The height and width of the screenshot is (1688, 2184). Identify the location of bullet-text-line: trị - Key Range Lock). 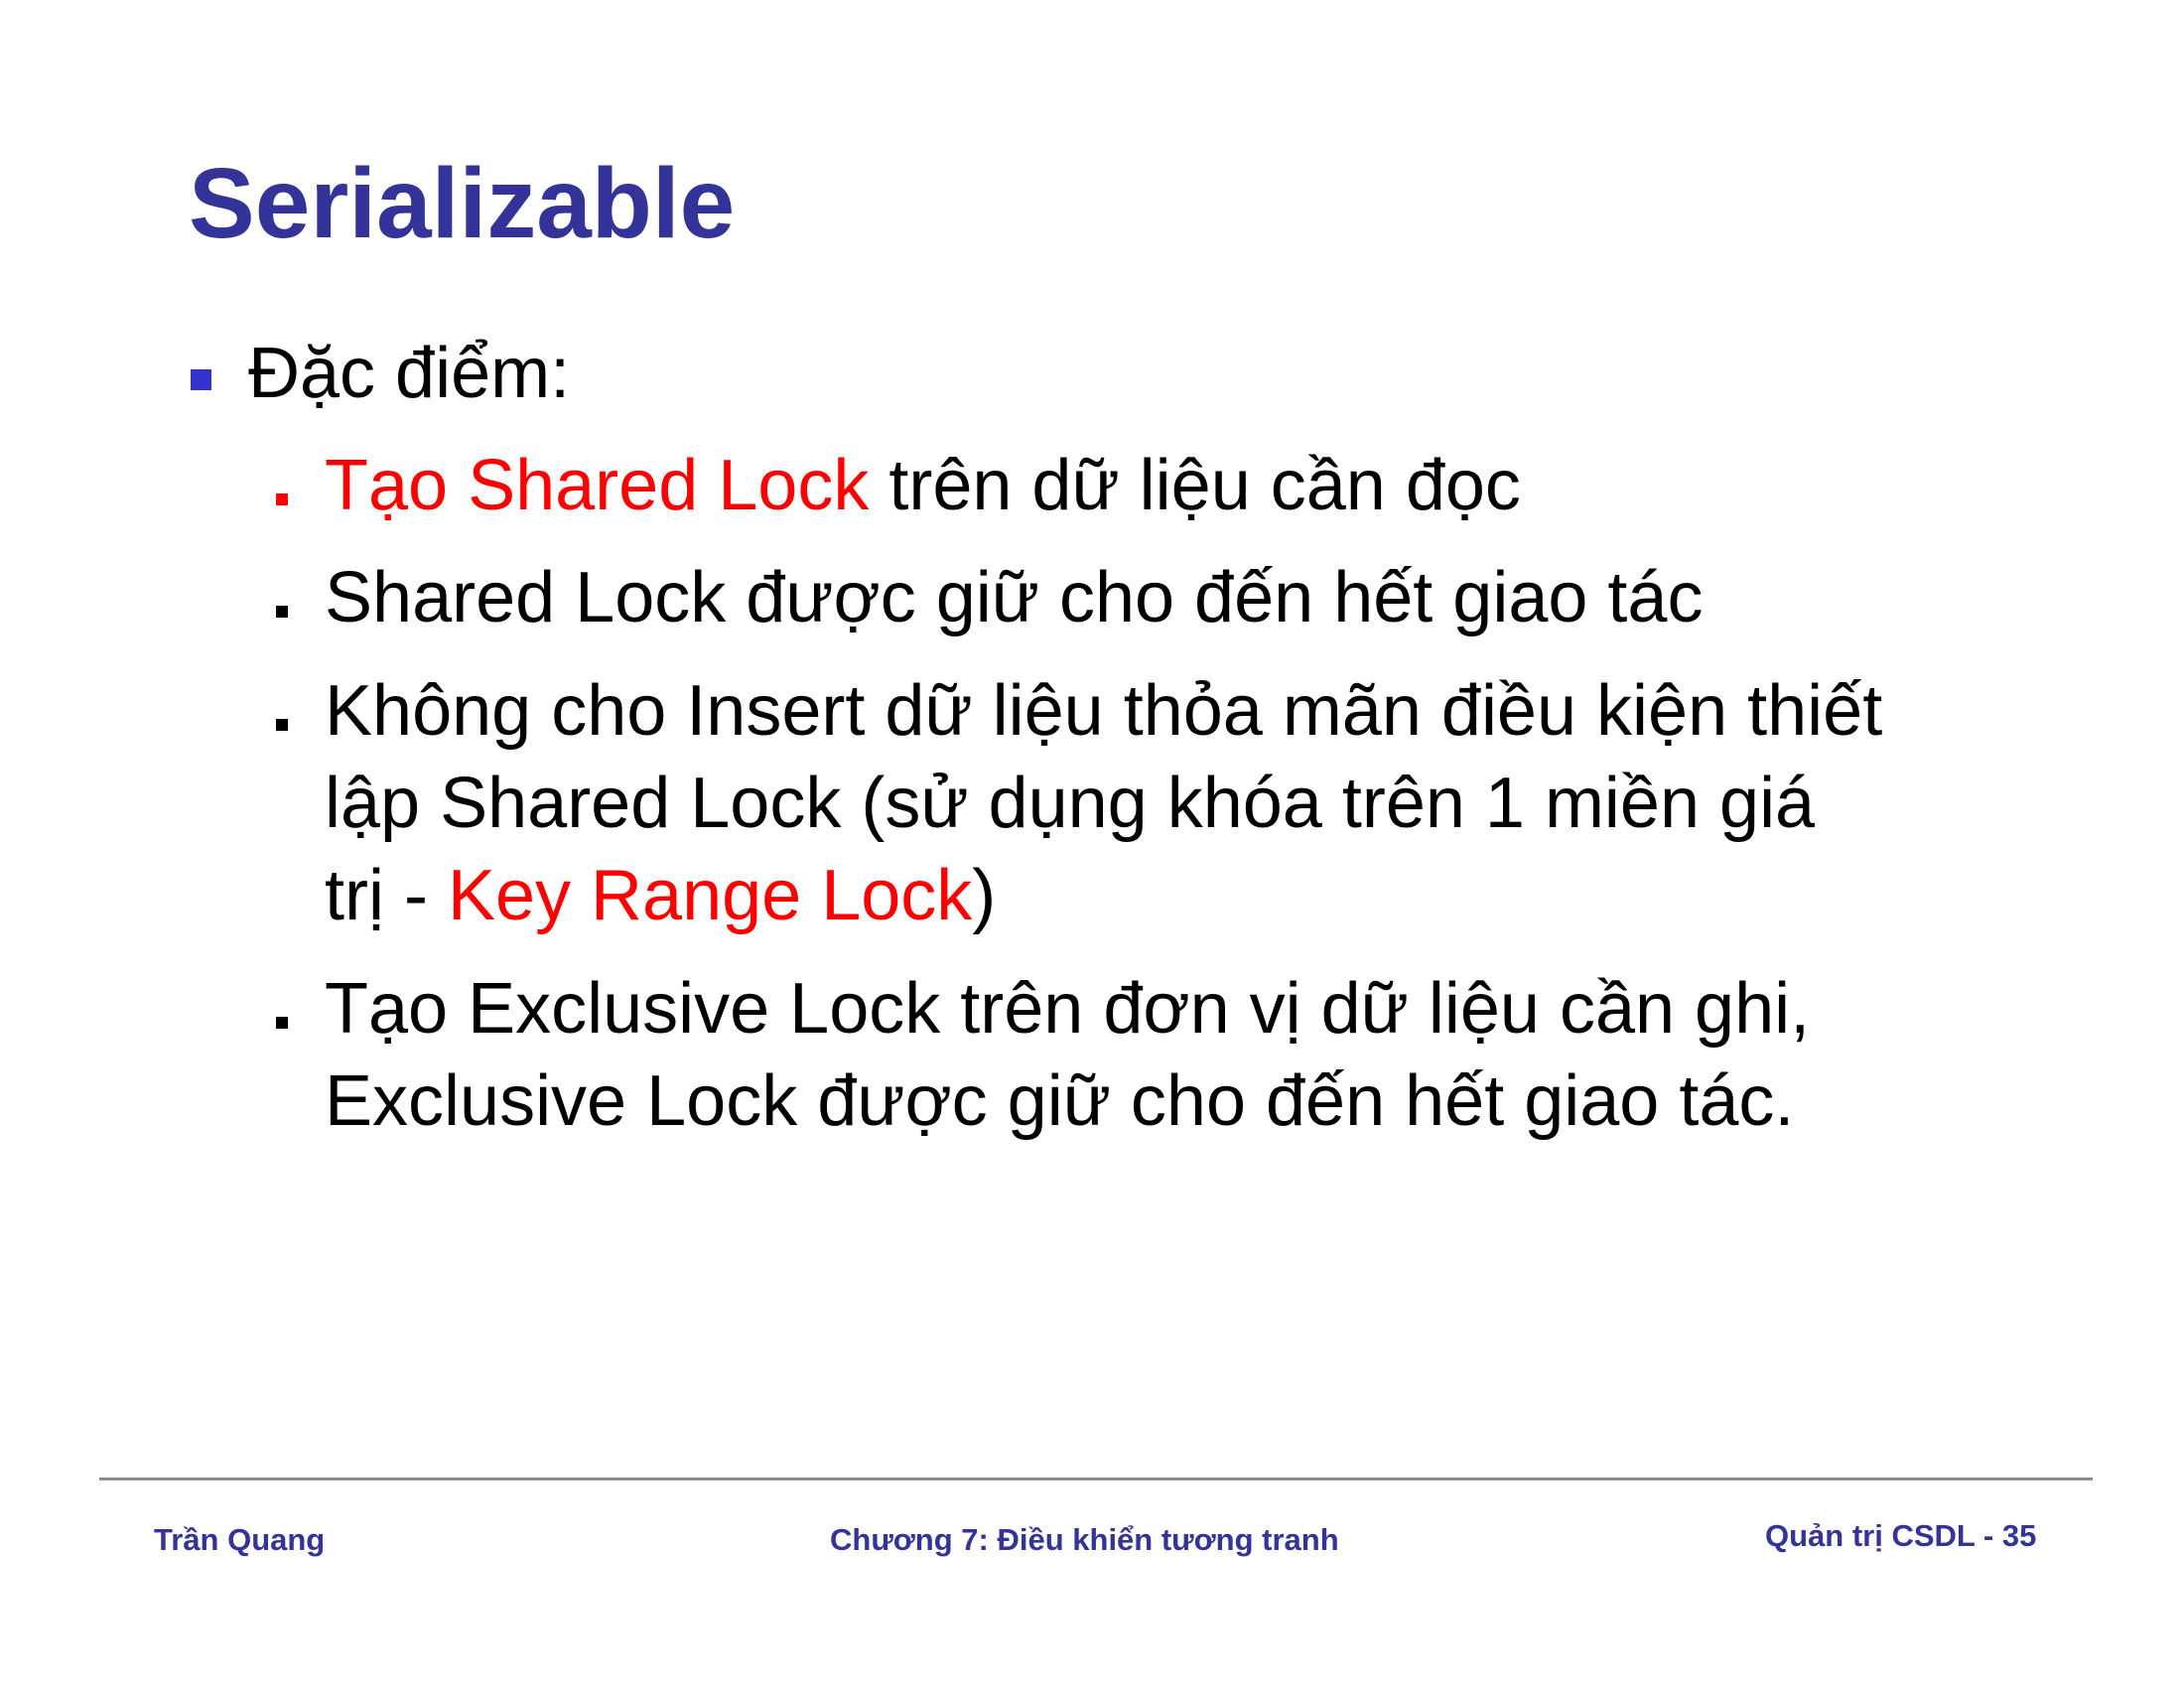
(1198, 896).